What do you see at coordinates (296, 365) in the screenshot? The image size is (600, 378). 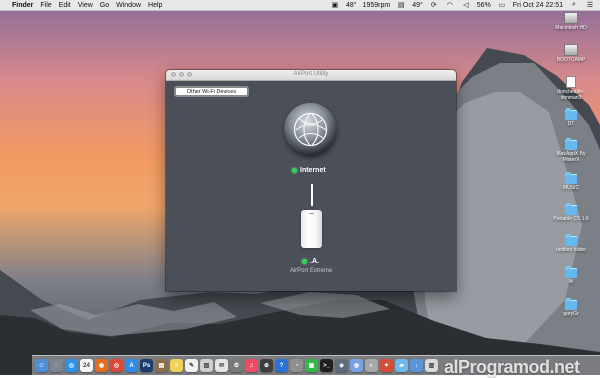 I see `messages-icon: ◔` at bounding box center [296, 365].